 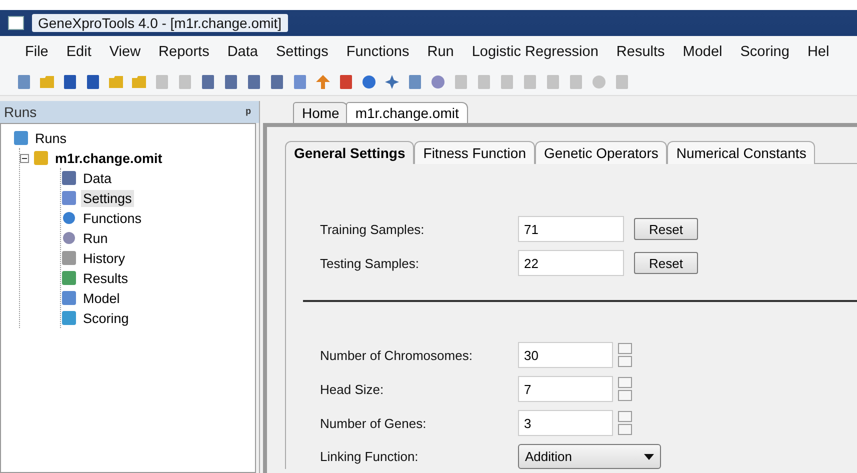 I want to click on tree-item: Runs, so click(x=51, y=138).